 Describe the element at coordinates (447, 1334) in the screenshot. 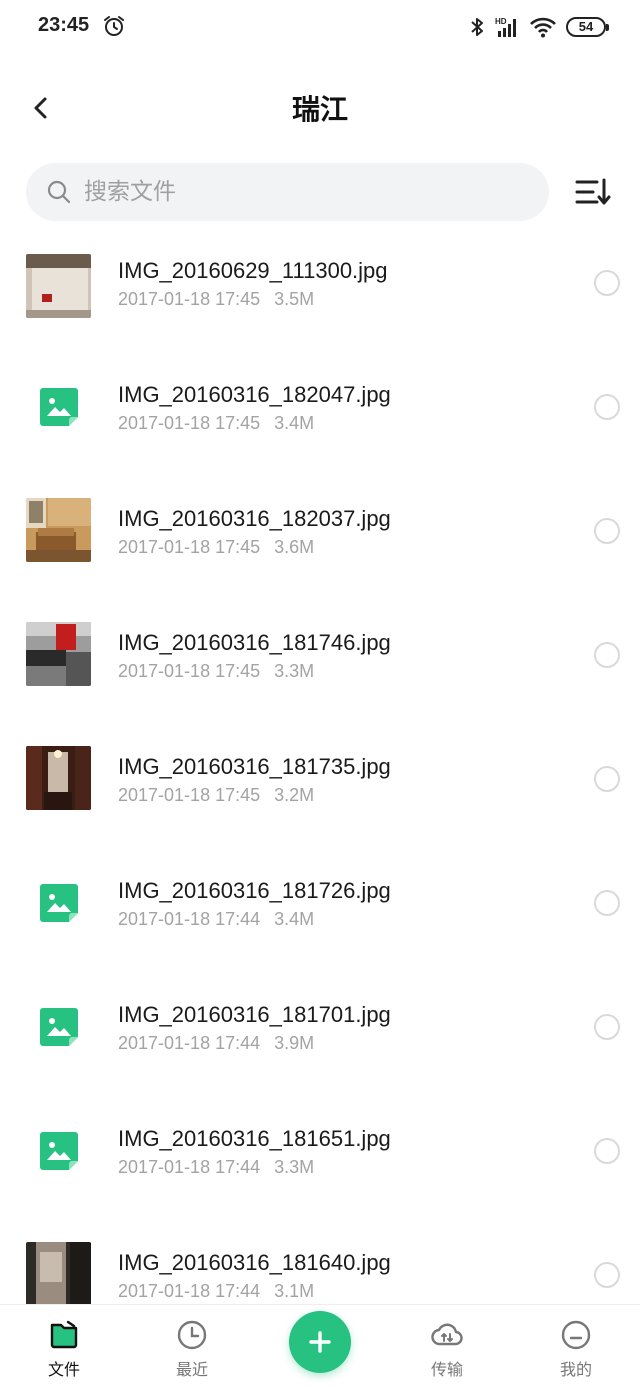

I see `cloud-transfer-icon` at that location.